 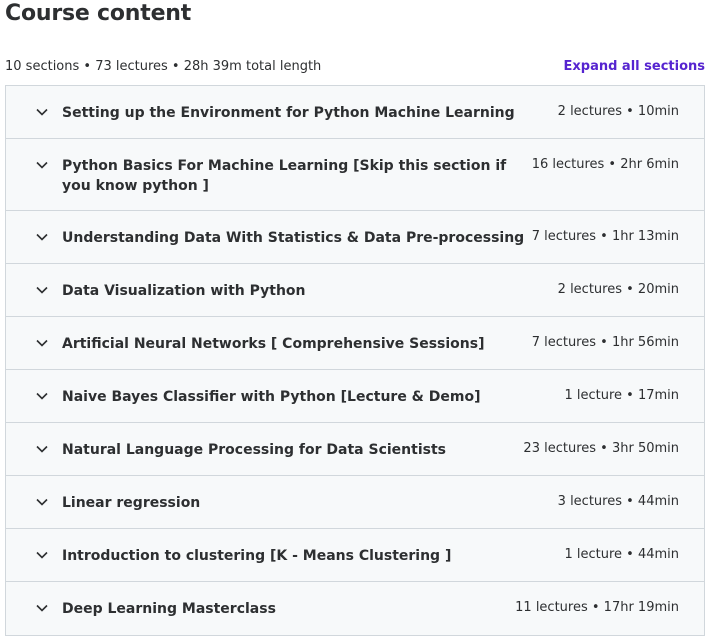 What do you see at coordinates (597, 607) in the screenshot?
I see `section-meta: 11 lectures • 17hr 19min` at bounding box center [597, 607].